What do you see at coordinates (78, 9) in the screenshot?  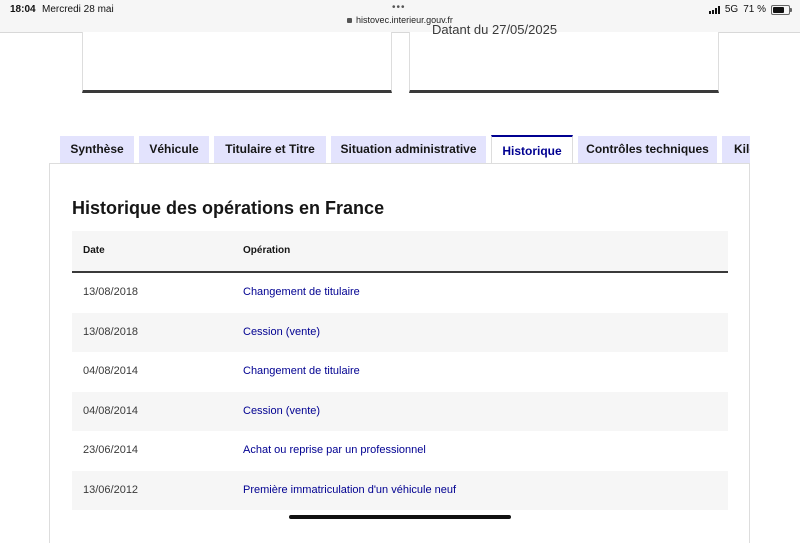 I see `status-date: Mercredi 28 mai` at bounding box center [78, 9].